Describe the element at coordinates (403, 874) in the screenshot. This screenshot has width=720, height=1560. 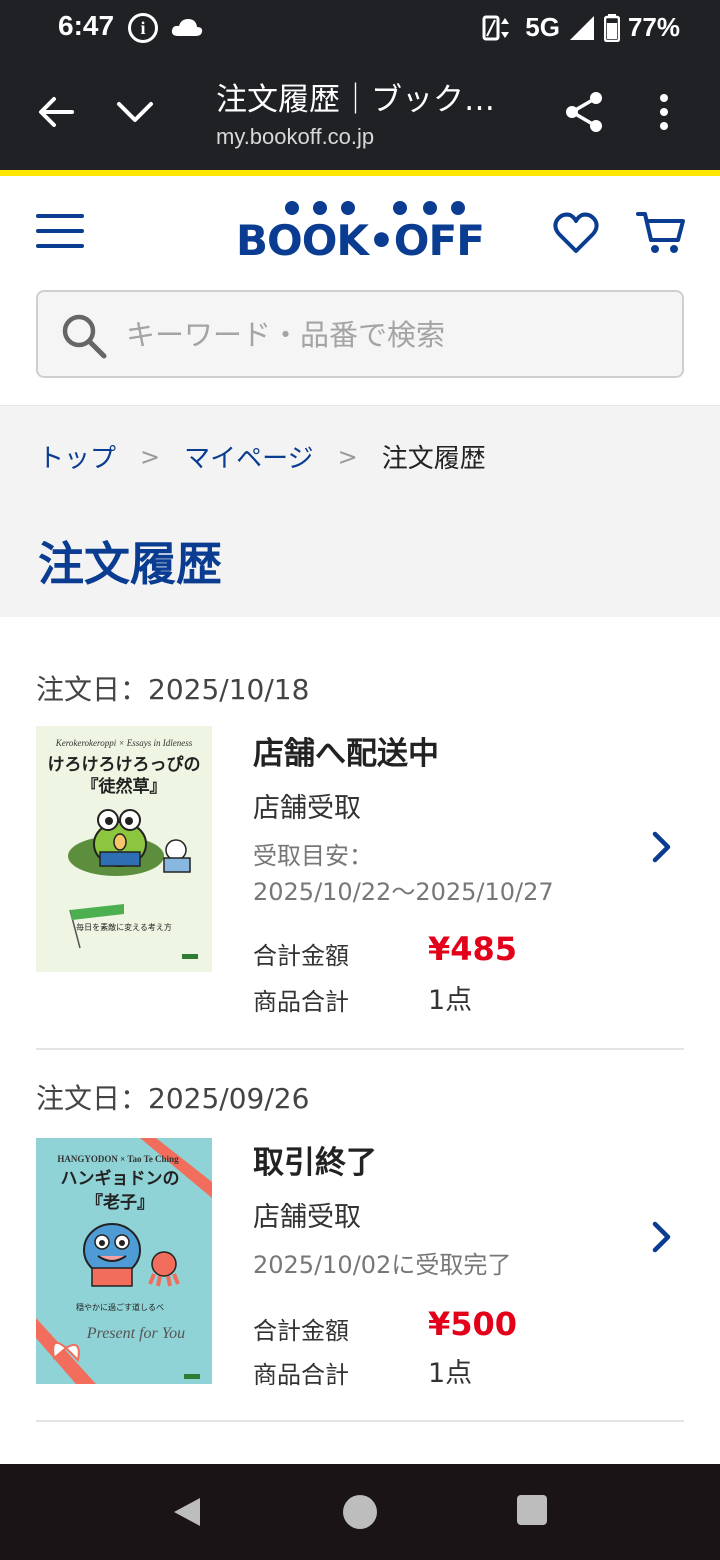
I see `pickup-estimate: 受取目安： 2025/10/22〜2025/10/27` at that location.